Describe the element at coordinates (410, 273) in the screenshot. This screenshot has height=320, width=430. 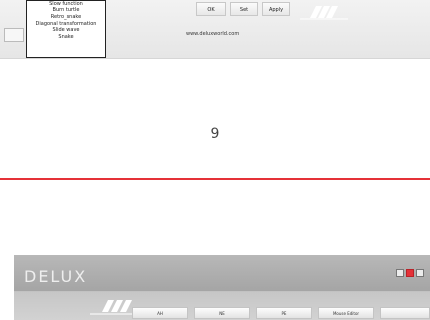
I see `minimize-icon` at that location.